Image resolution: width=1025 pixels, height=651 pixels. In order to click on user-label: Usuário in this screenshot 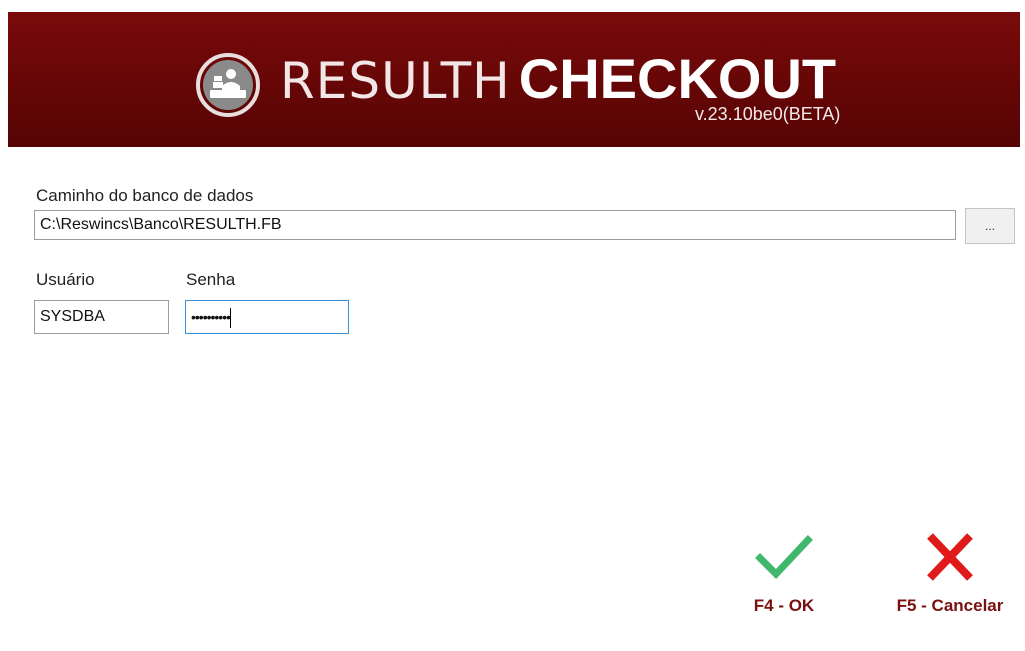, I will do `click(65, 279)`.